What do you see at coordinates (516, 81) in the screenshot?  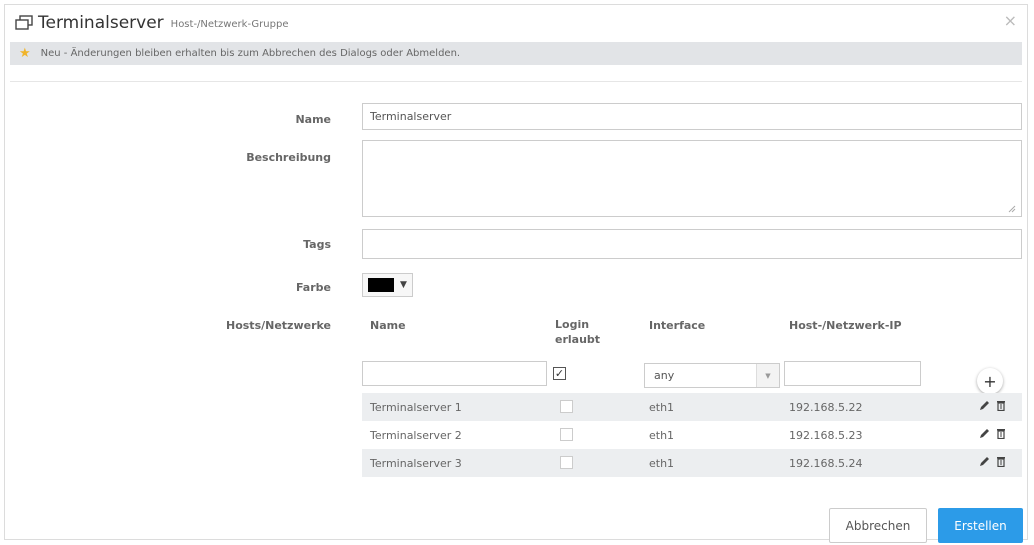 I see `divider` at bounding box center [516, 81].